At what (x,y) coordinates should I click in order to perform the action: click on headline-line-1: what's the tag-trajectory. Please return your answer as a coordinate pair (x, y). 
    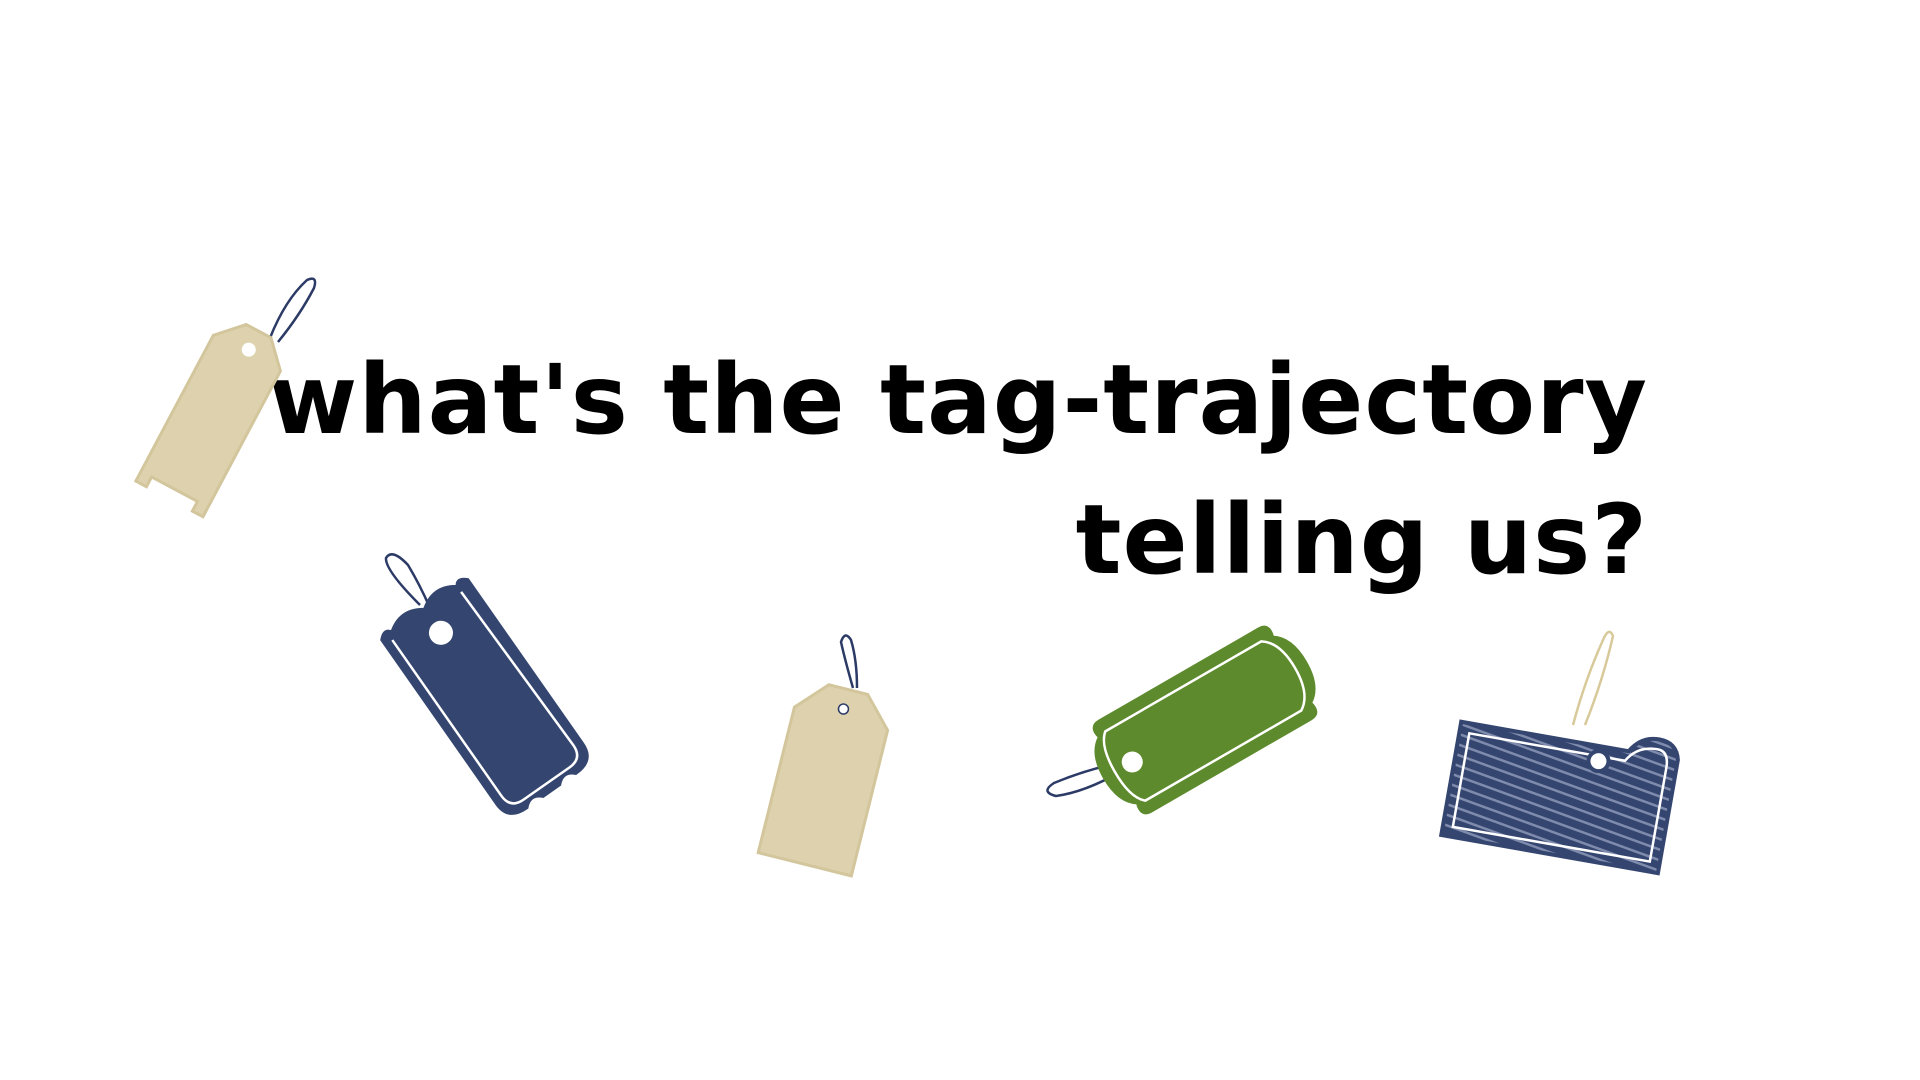
    Looking at the image, I should click on (958, 400).